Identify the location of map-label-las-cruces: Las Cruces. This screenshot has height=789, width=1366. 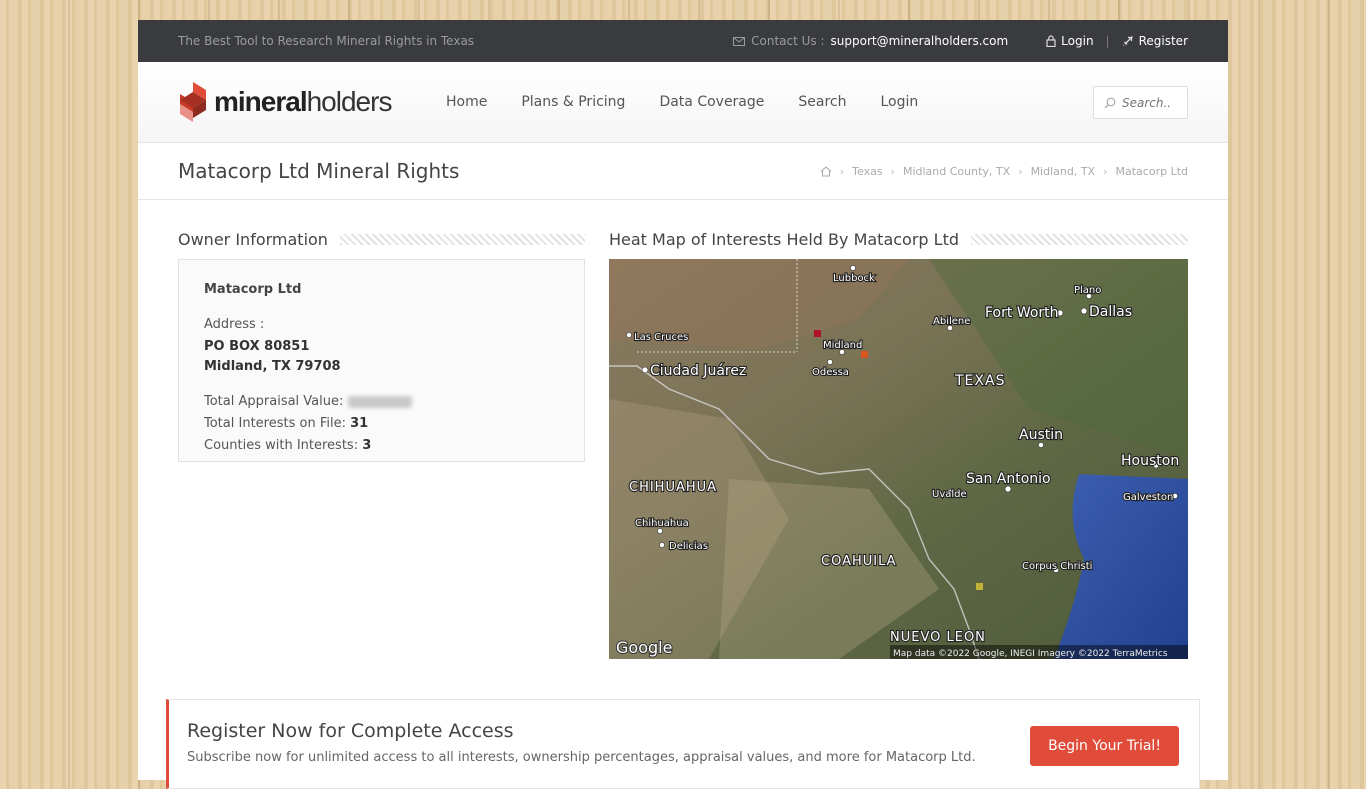
(661, 337).